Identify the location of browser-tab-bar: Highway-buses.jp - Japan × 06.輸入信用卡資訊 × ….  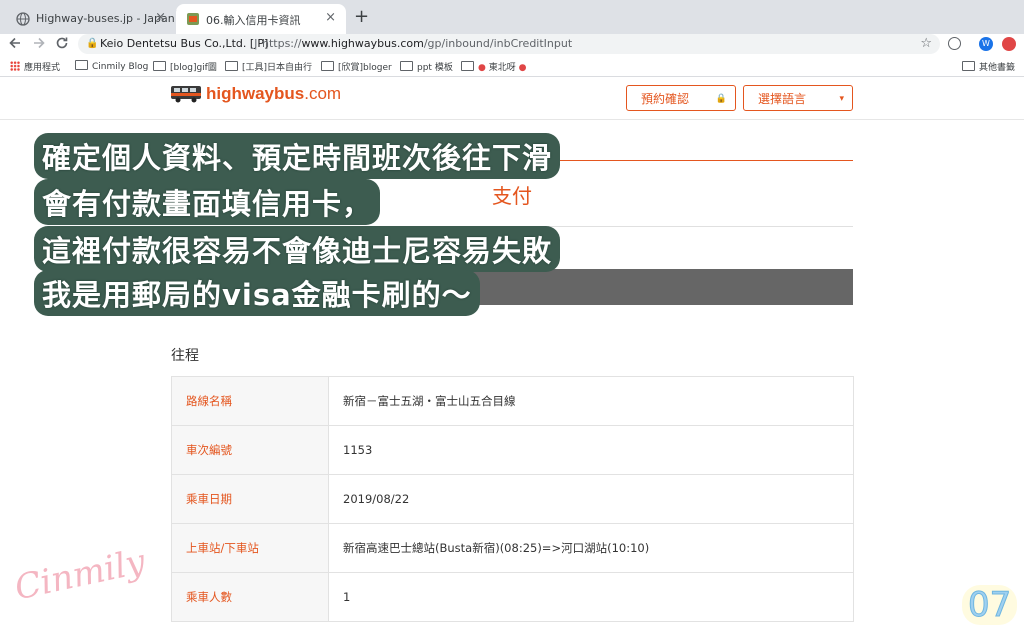
(512, 17).